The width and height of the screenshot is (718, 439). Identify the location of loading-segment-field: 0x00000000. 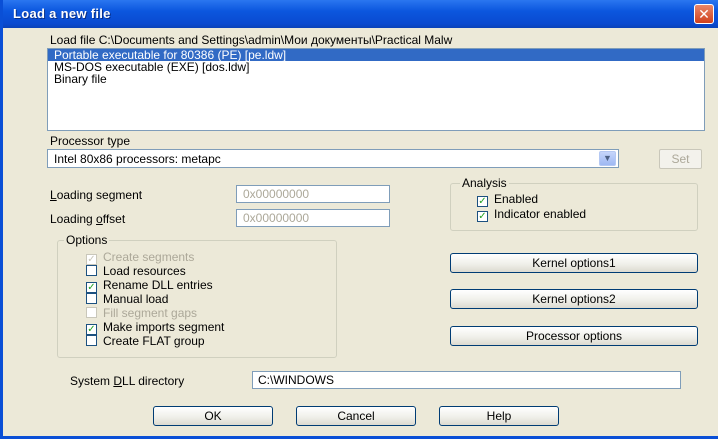
(313, 194).